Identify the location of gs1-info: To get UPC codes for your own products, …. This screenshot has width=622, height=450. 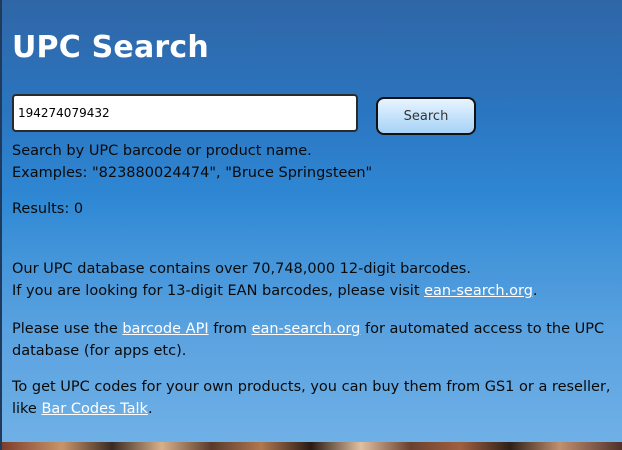
(312, 398).